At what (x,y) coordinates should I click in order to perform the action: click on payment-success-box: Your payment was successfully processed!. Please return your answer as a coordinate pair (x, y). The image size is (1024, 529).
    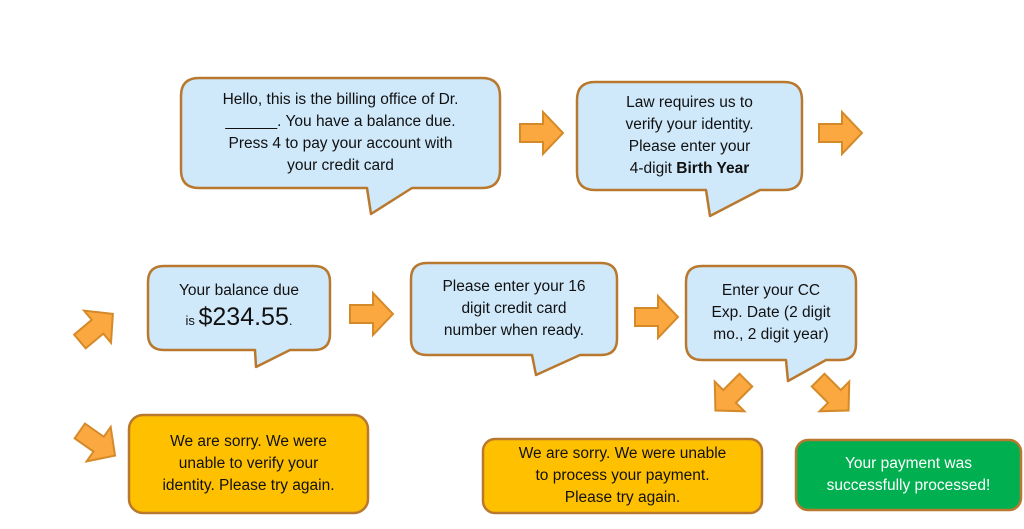
    Looking at the image, I should click on (908, 475).